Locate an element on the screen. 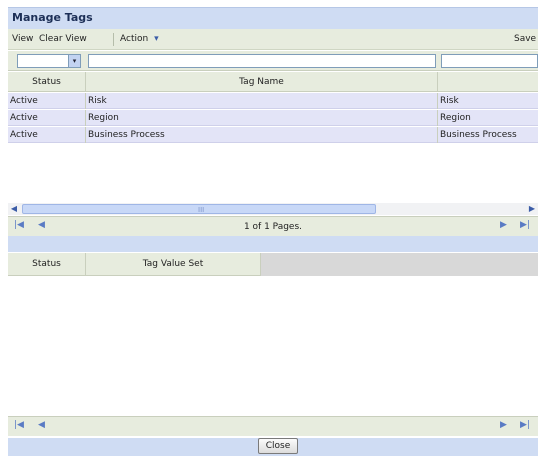 Image resolution: width=538 pixels, height=456 pixels. grid2-empty-header-area is located at coordinates (399, 264).